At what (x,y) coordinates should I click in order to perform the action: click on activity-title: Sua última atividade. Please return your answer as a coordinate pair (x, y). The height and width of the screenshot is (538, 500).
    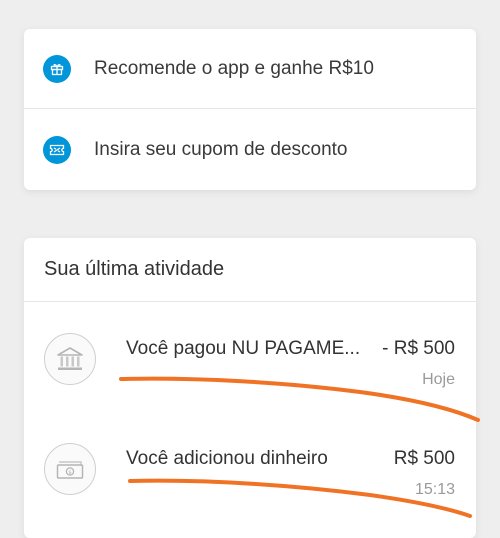
    Looking at the image, I should click on (134, 269).